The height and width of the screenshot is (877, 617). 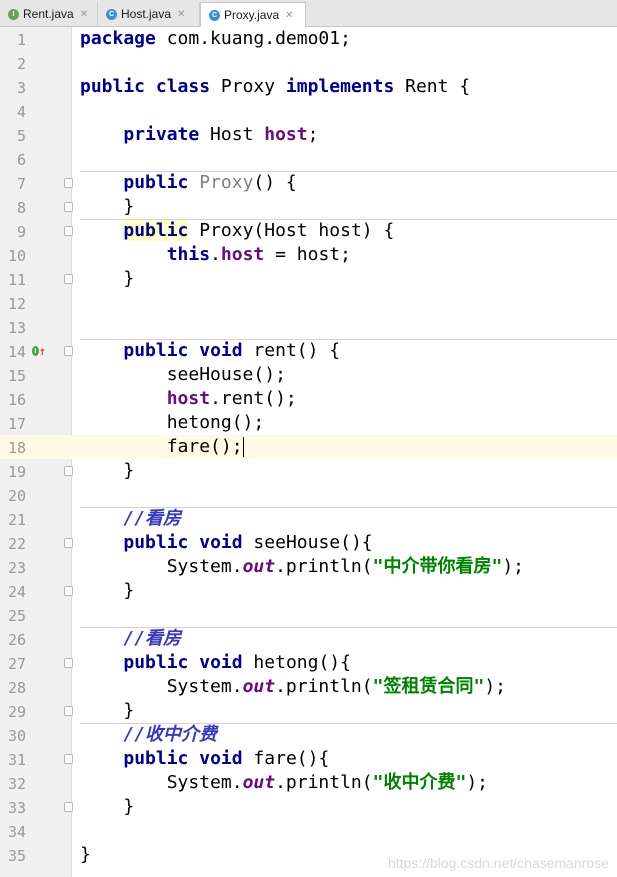 I want to click on tab-label: Rent.java, so click(x=48, y=14).